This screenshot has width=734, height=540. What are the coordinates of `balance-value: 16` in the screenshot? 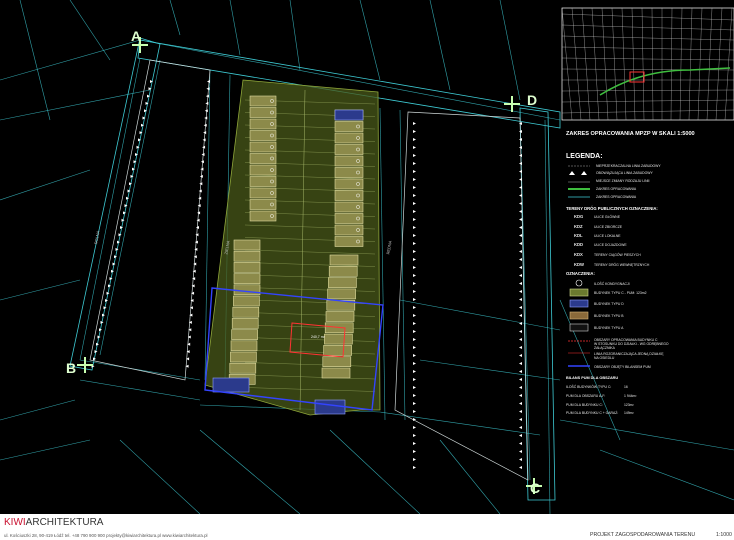 It's located at (626, 387).